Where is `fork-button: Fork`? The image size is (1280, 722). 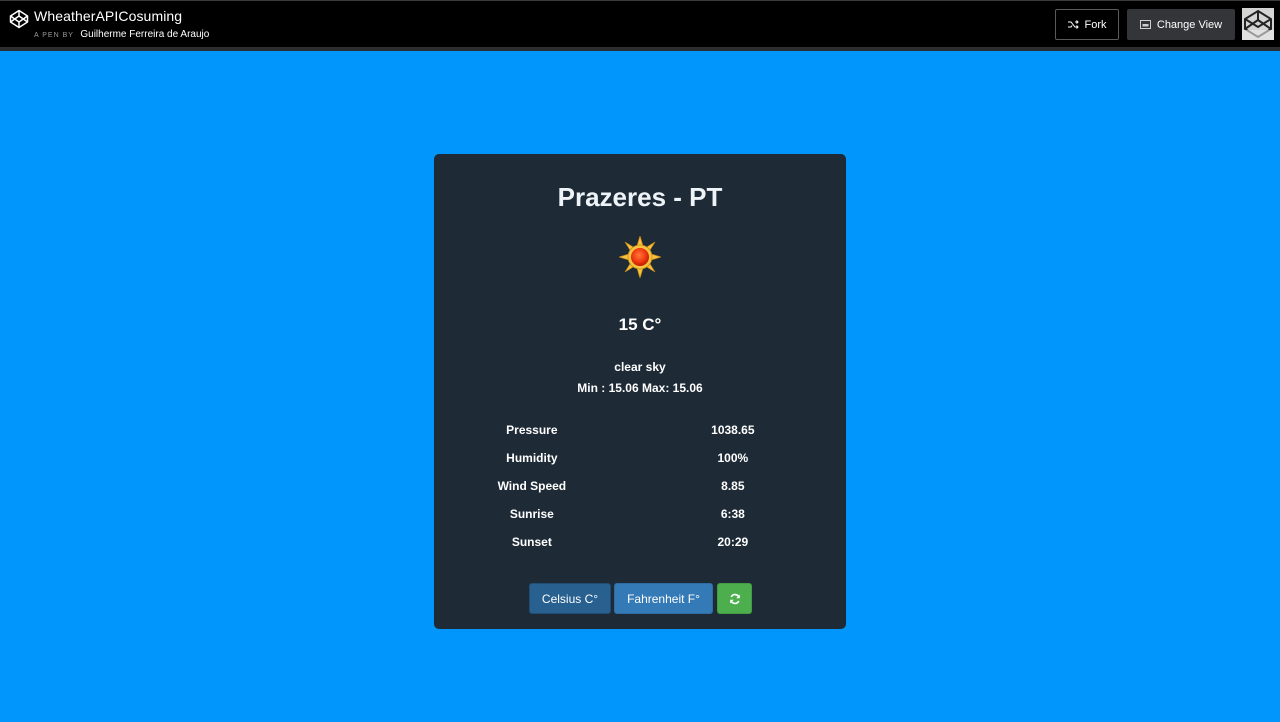 fork-button: Fork is located at coordinates (1087, 24).